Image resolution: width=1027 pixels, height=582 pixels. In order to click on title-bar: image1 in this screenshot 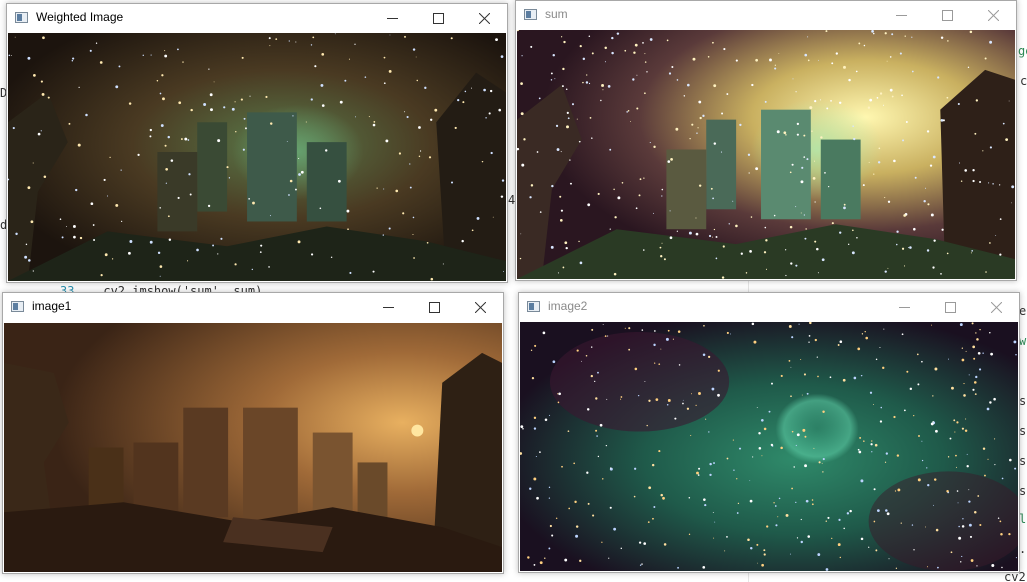, I will do `click(253, 307)`.